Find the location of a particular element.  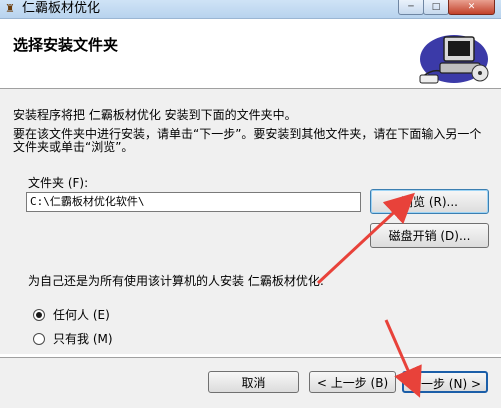

window-title: 仁霸板材优化 is located at coordinates (61, 8).